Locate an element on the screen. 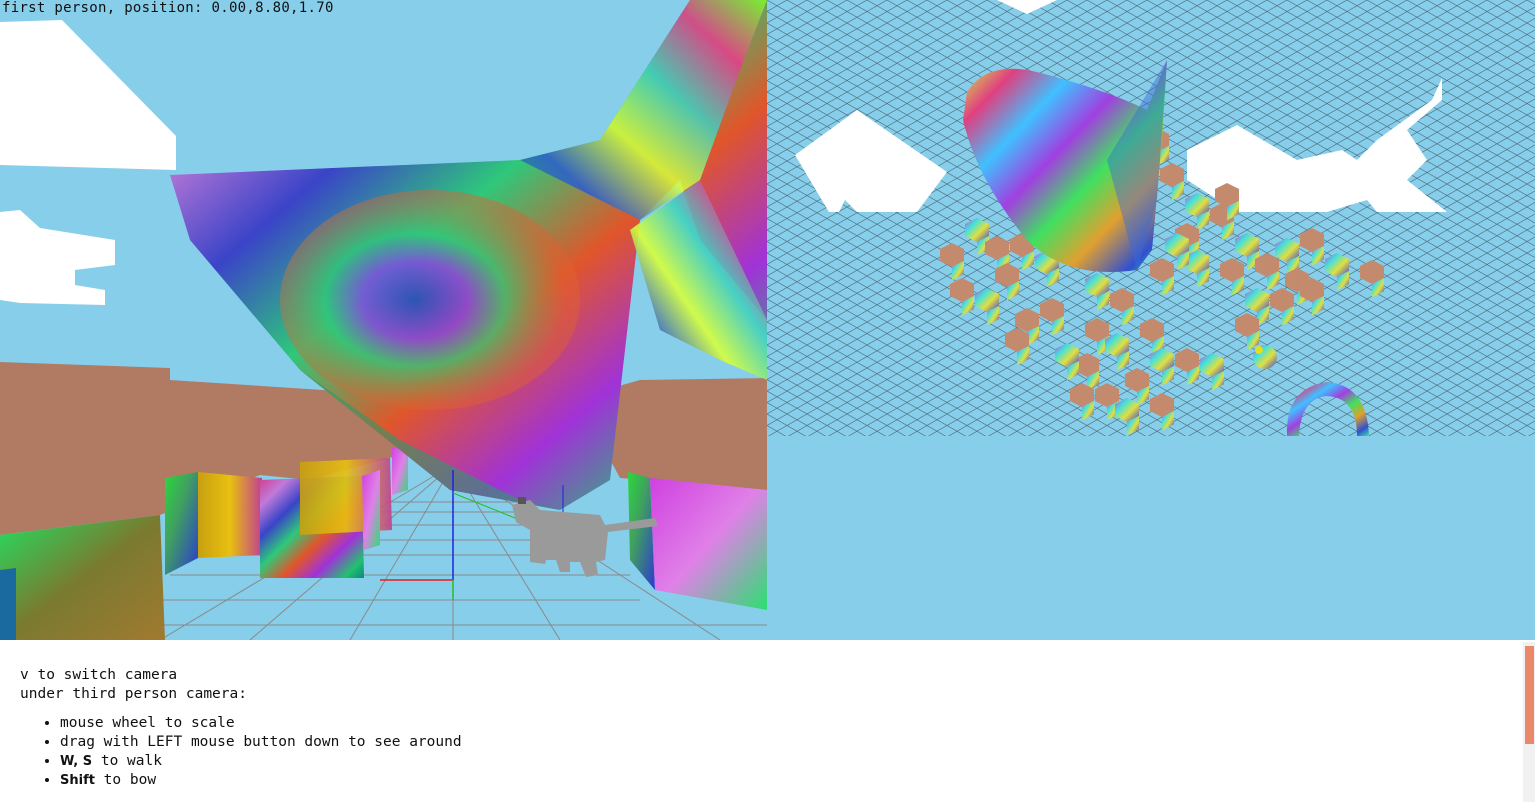 Image resolution: width=1535 pixels, height=802 pixels. page-scrollbar is located at coordinates (1529, 722).